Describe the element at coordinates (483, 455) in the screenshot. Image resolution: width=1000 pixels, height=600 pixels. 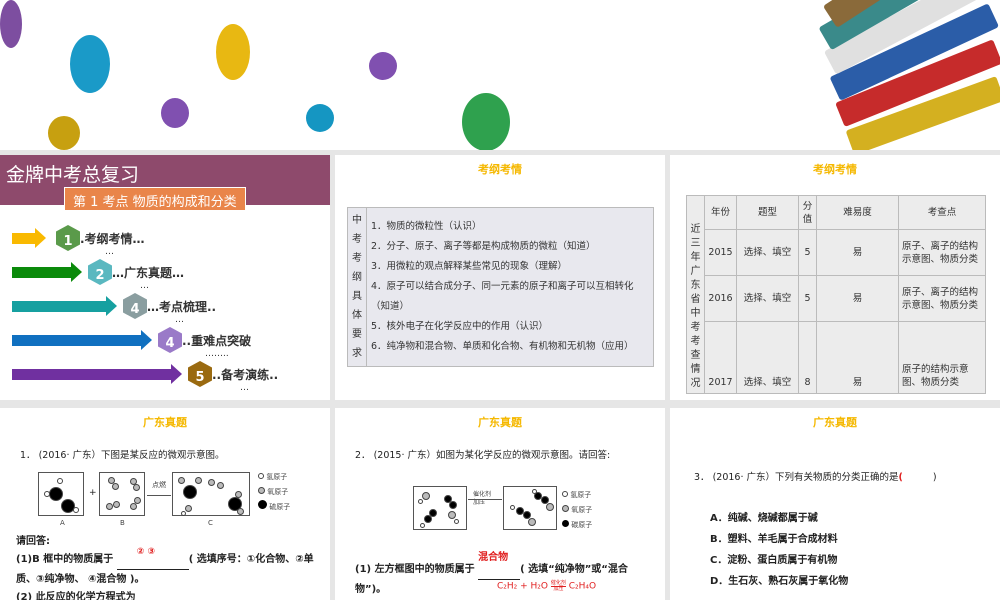
I see `question-text: 2． (2015· 广东）如图为某化学反应的微观示意图。请回答:` at that location.